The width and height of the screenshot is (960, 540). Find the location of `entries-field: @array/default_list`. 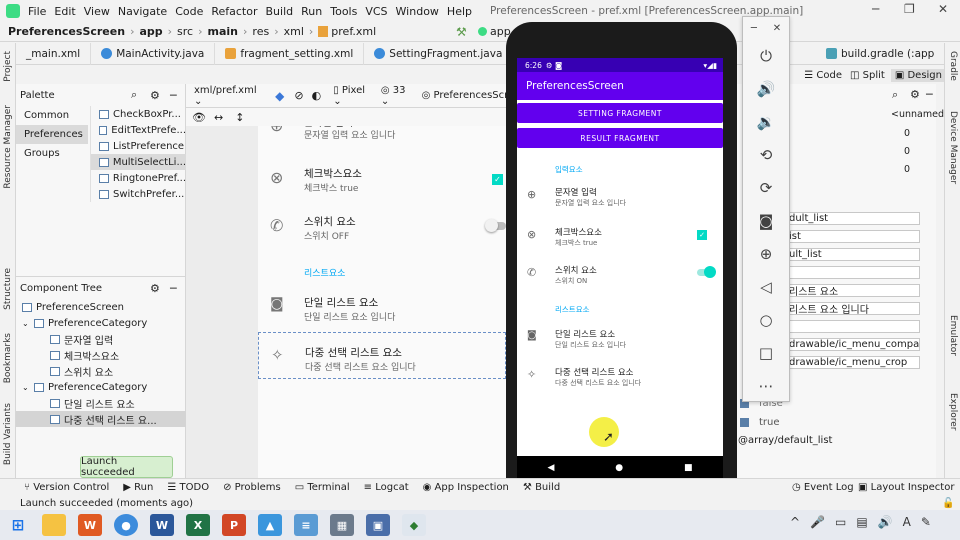

entries-field: @array/default_list is located at coordinates (828, 440).